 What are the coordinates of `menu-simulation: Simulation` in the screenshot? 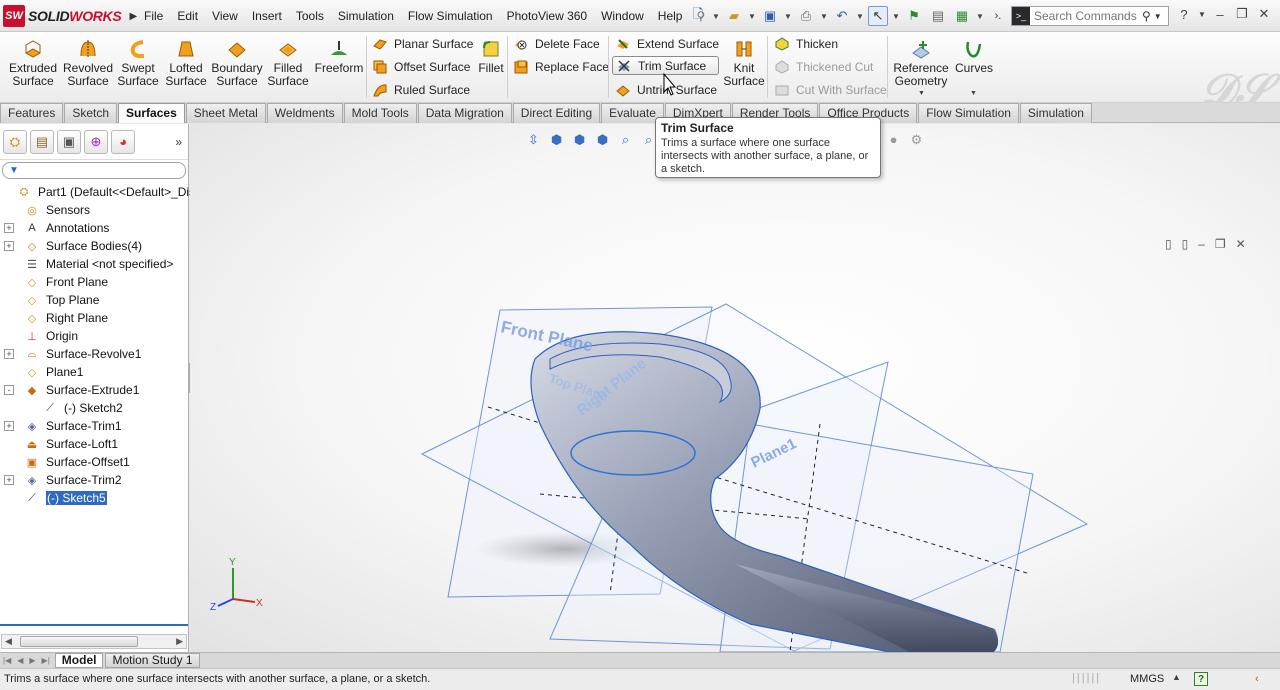 It's located at (366, 16).